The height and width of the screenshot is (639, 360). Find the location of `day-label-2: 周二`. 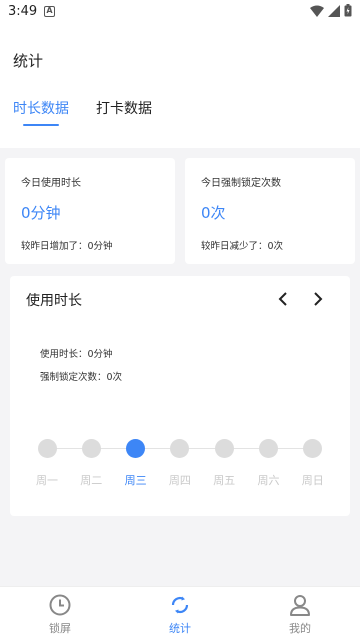

day-label-2: 周二 is located at coordinates (91, 480).